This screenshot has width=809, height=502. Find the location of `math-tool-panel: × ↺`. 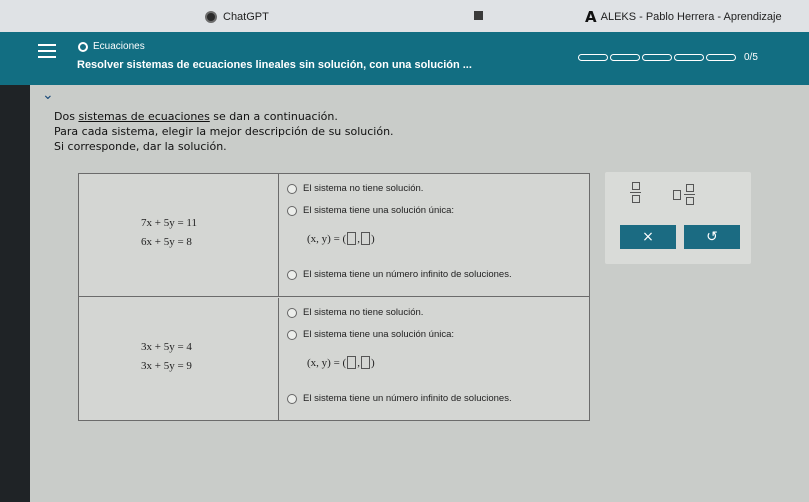

math-tool-panel: × ↺ is located at coordinates (678, 218).